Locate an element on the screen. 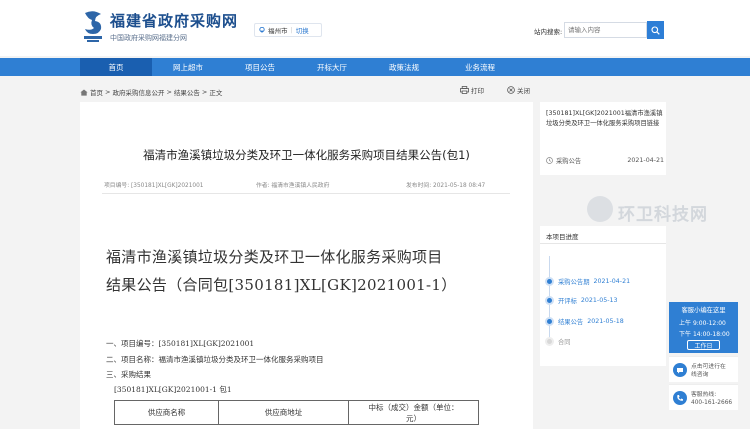  hotline-text: 客服热线: 400-161-2666 is located at coordinates (711, 399).